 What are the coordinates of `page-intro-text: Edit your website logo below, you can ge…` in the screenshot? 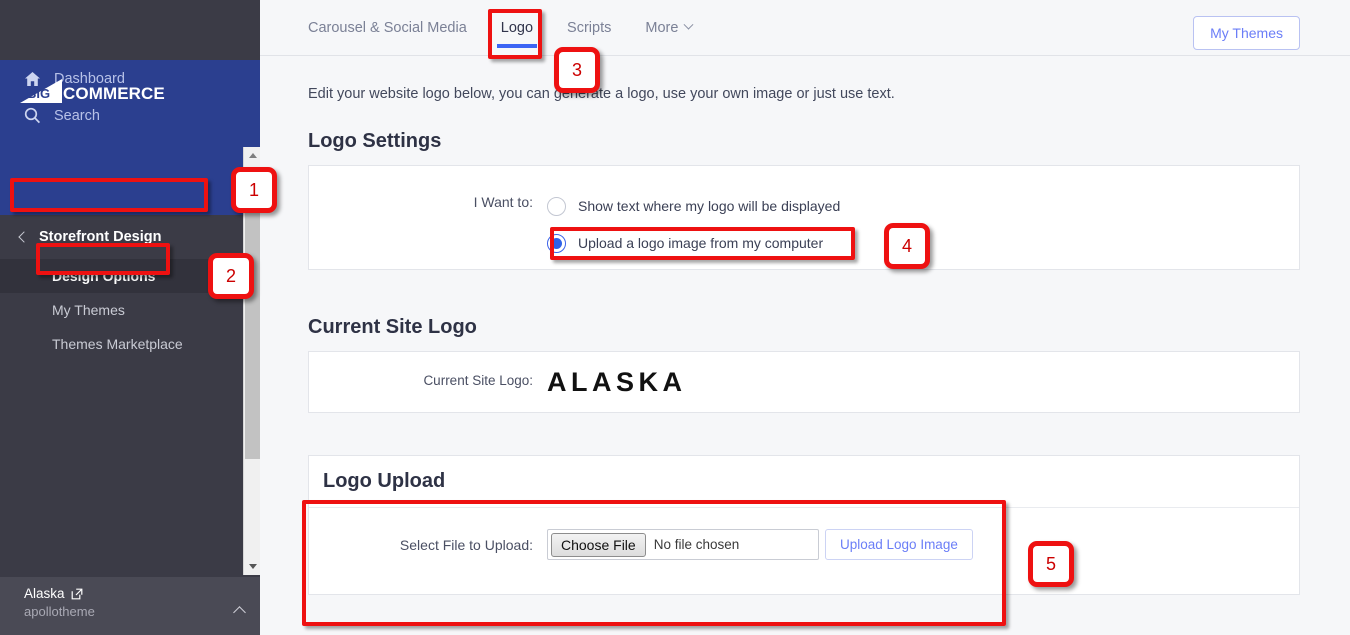 It's located at (601, 94).